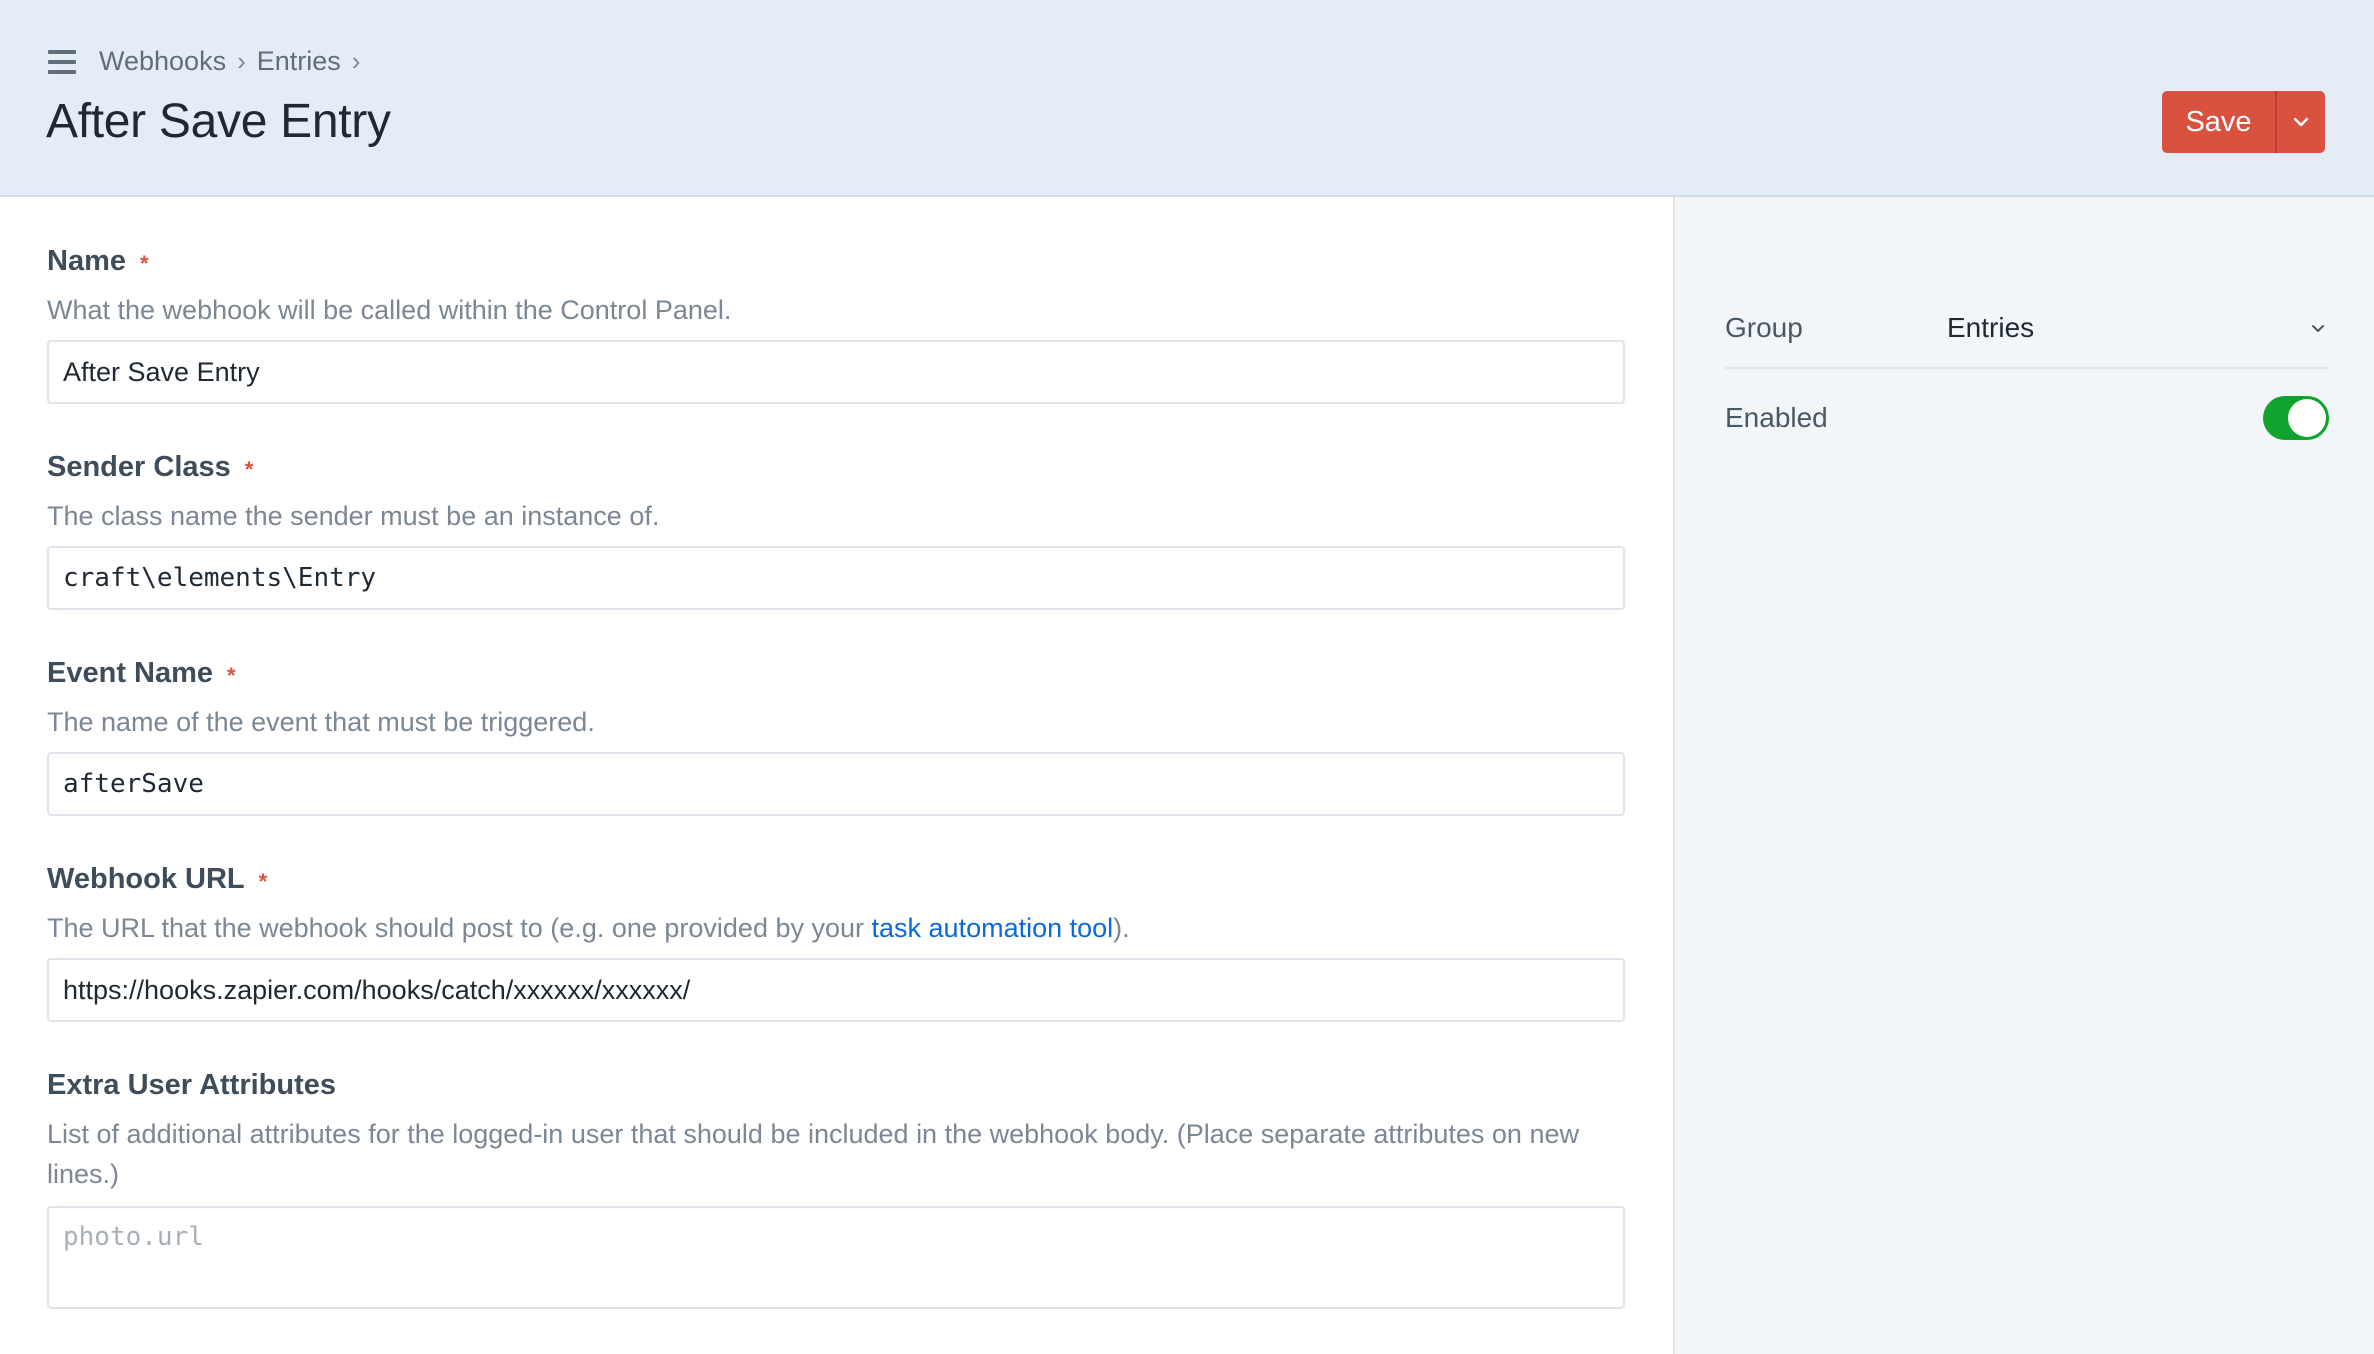  I want to click on name-input, so click(836, 372).